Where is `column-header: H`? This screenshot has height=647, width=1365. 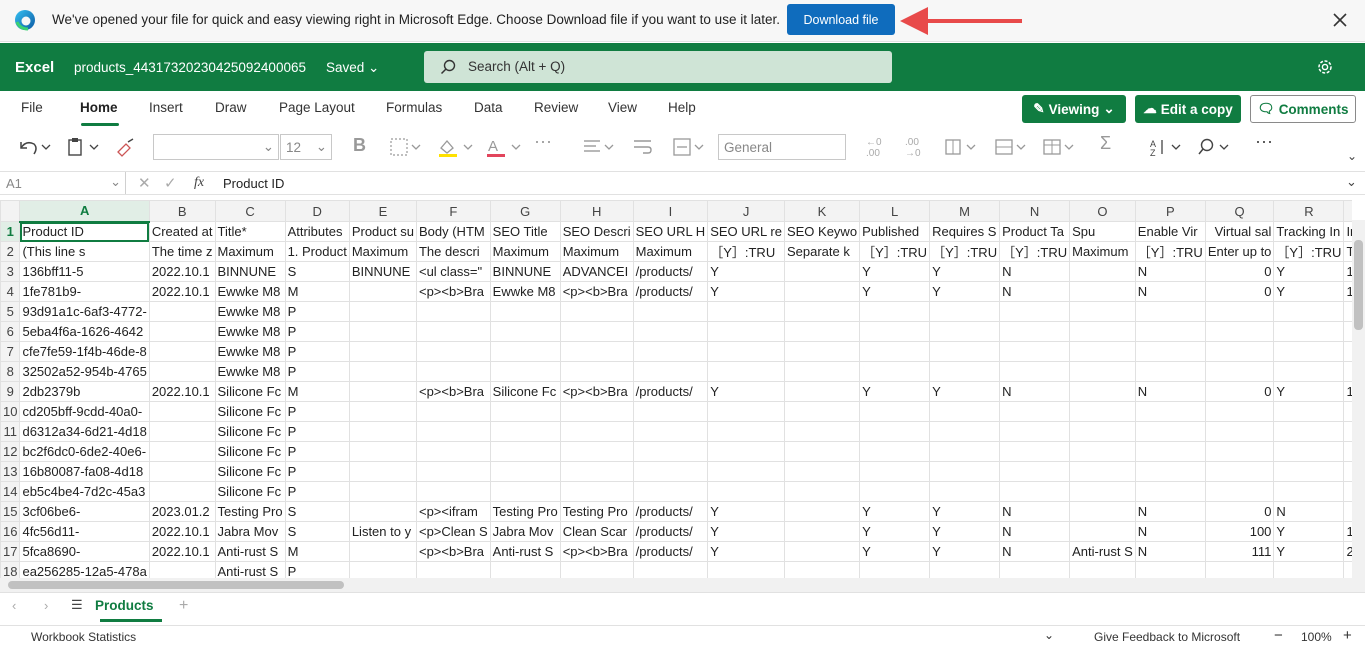
column-header: H is located at coordinates (596, 211).